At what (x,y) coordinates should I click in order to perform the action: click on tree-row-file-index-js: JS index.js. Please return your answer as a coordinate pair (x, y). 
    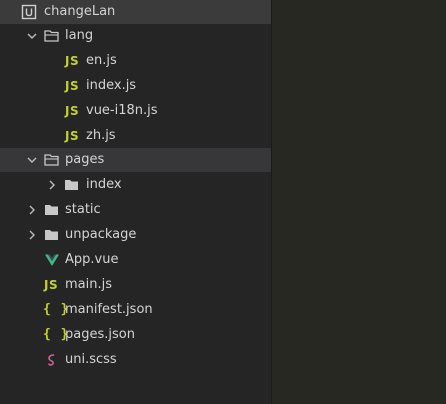
    Looking at the image, I should click on (135, 86).